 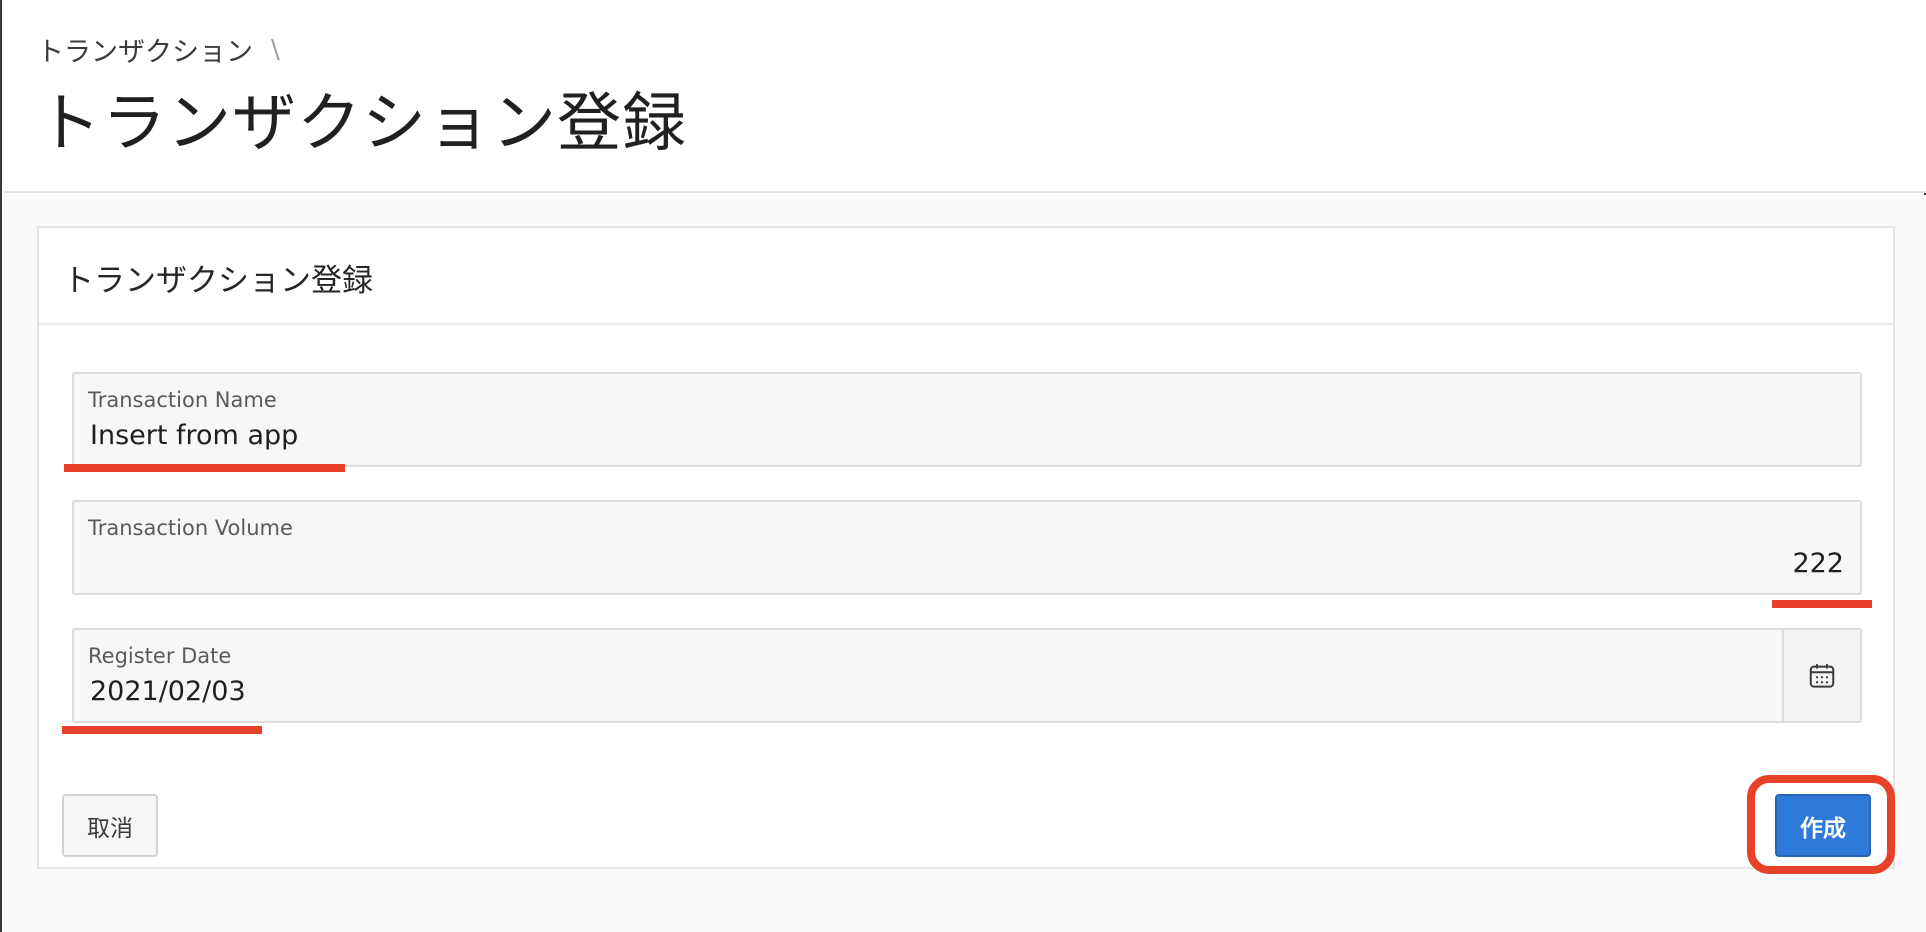 I want to click on region-title: トランザクション登録, so click(x=218, y=281).